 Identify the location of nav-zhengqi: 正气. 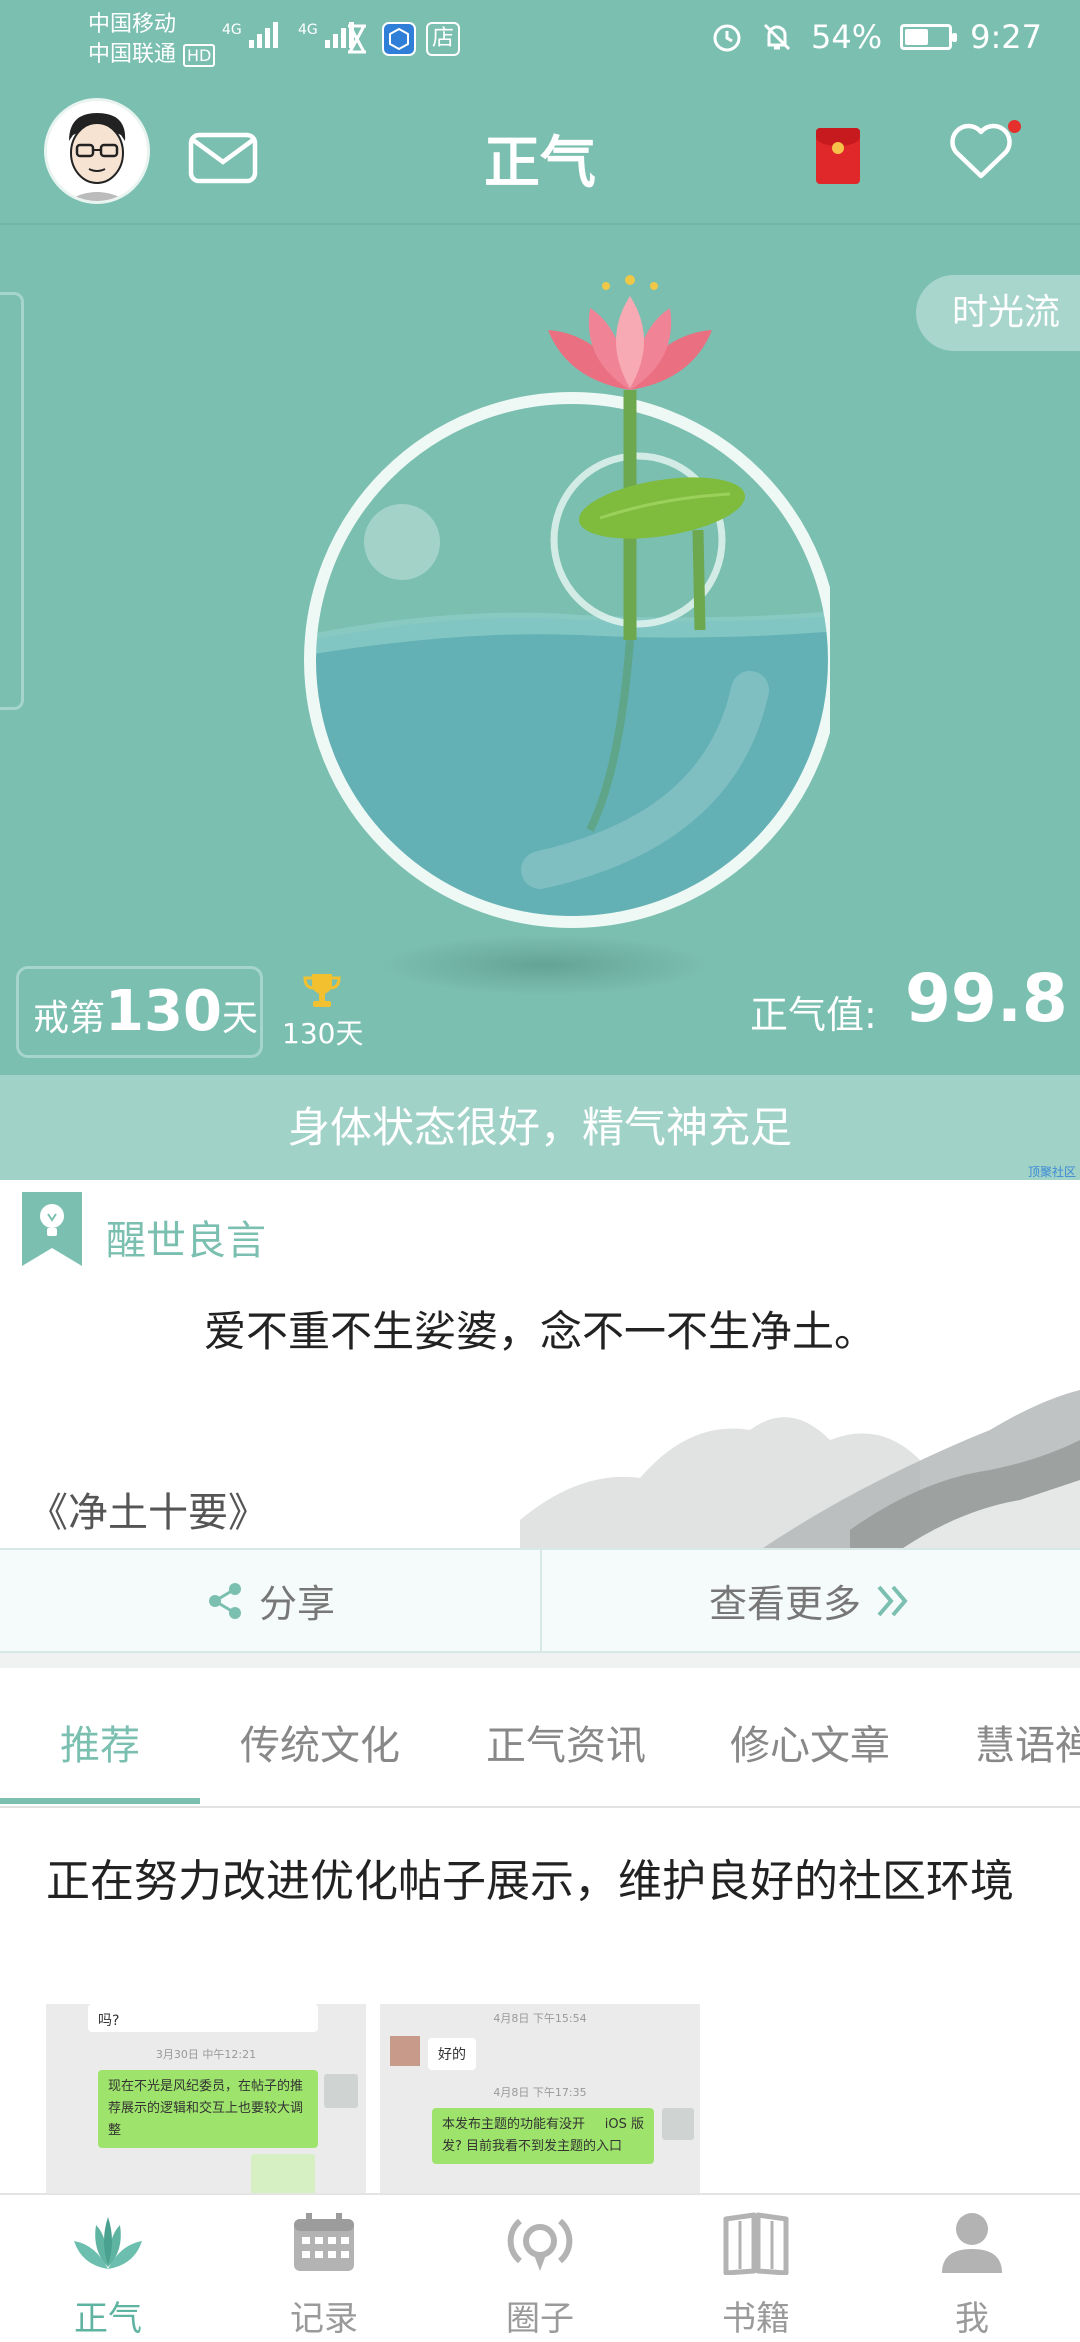
(108, 2268).